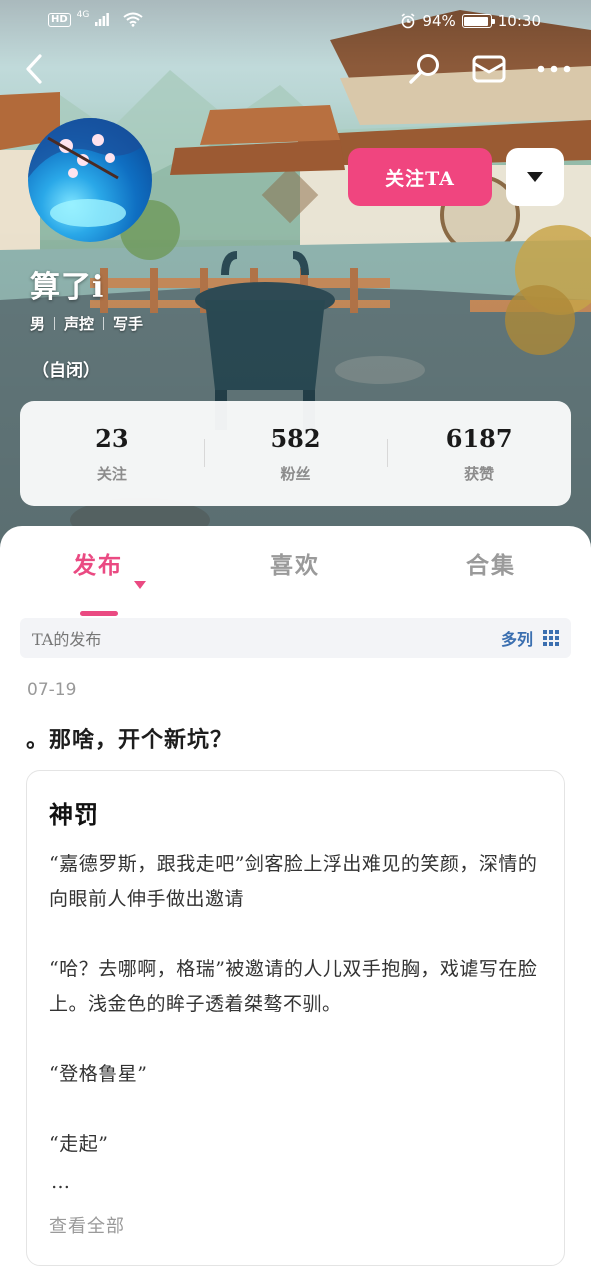 The height and width of the screenshot is (1280, 591). What do you see at coordinates (140, 585) in the screenshot?
I see `tab-filter-caret-icon` at bounding box center [140, 585].